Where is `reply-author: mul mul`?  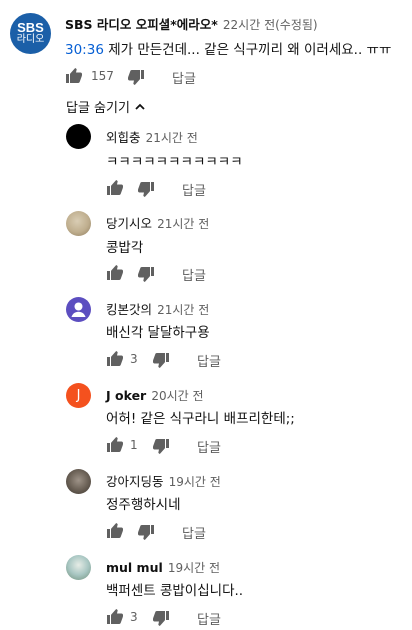 reply-author: mul mul is located at coordinates (134, 567).